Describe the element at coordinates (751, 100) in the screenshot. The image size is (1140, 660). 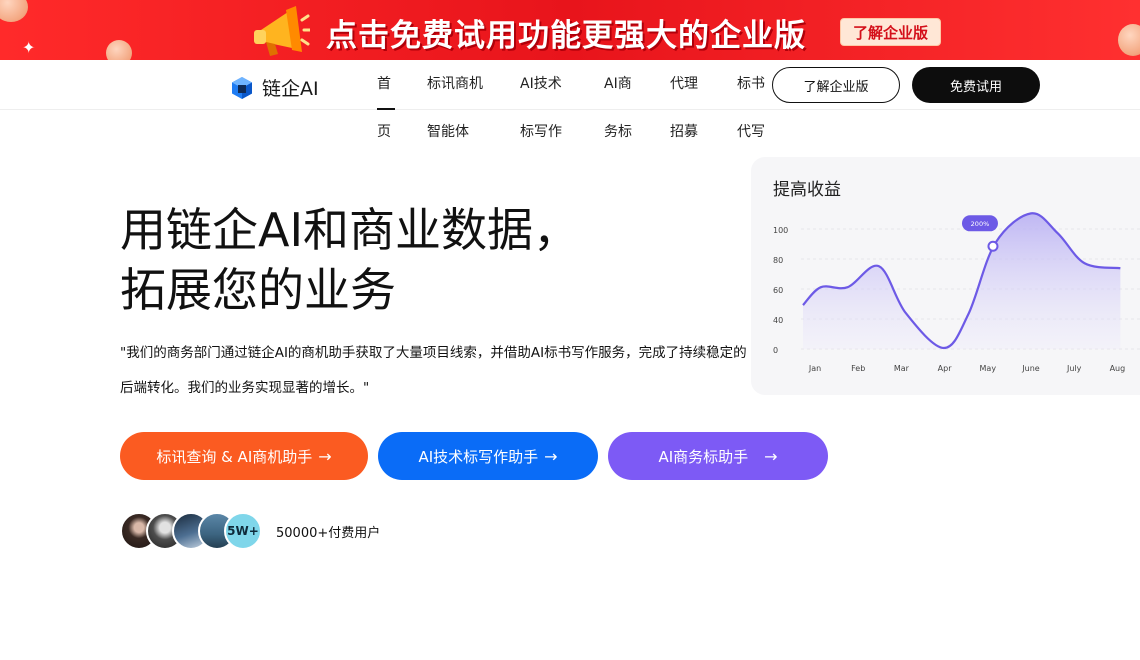
I see `nav-item-bid-writing: 标书 代写` at that location.